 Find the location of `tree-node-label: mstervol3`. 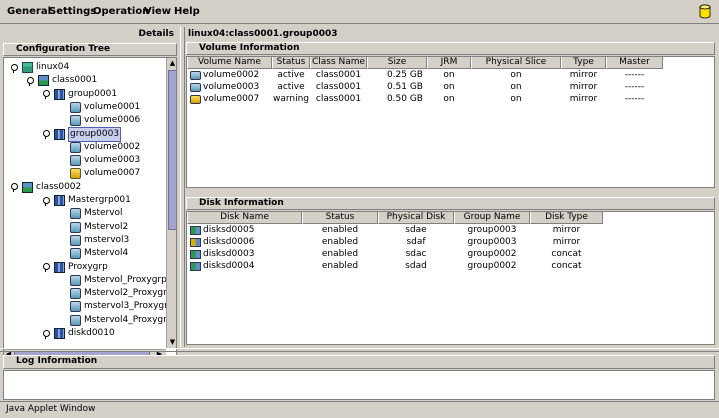

tree-node-label: mstervol3 is located at coordinates (107, 239).